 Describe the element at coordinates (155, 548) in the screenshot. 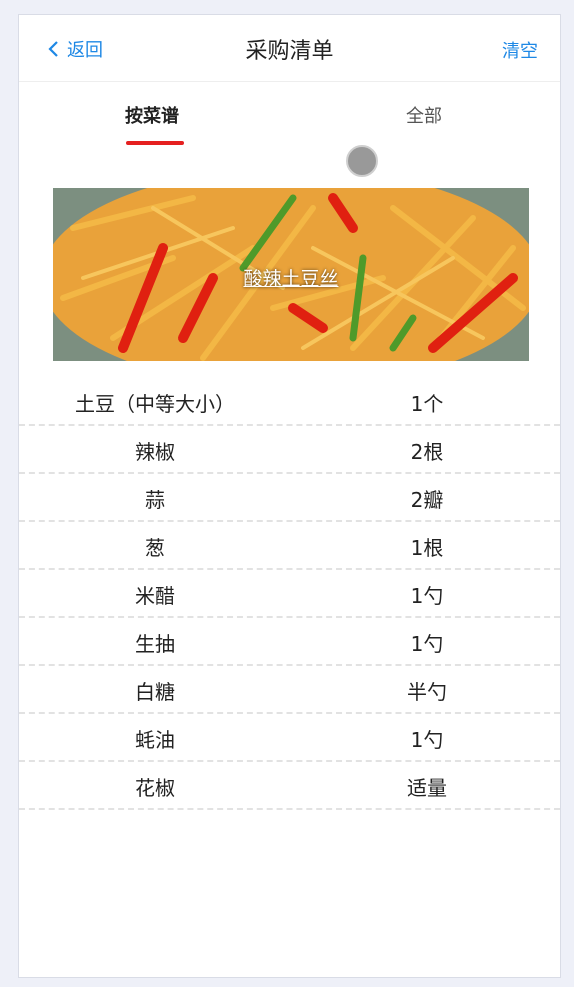

I see `ingredient-name: 葱` at that location.